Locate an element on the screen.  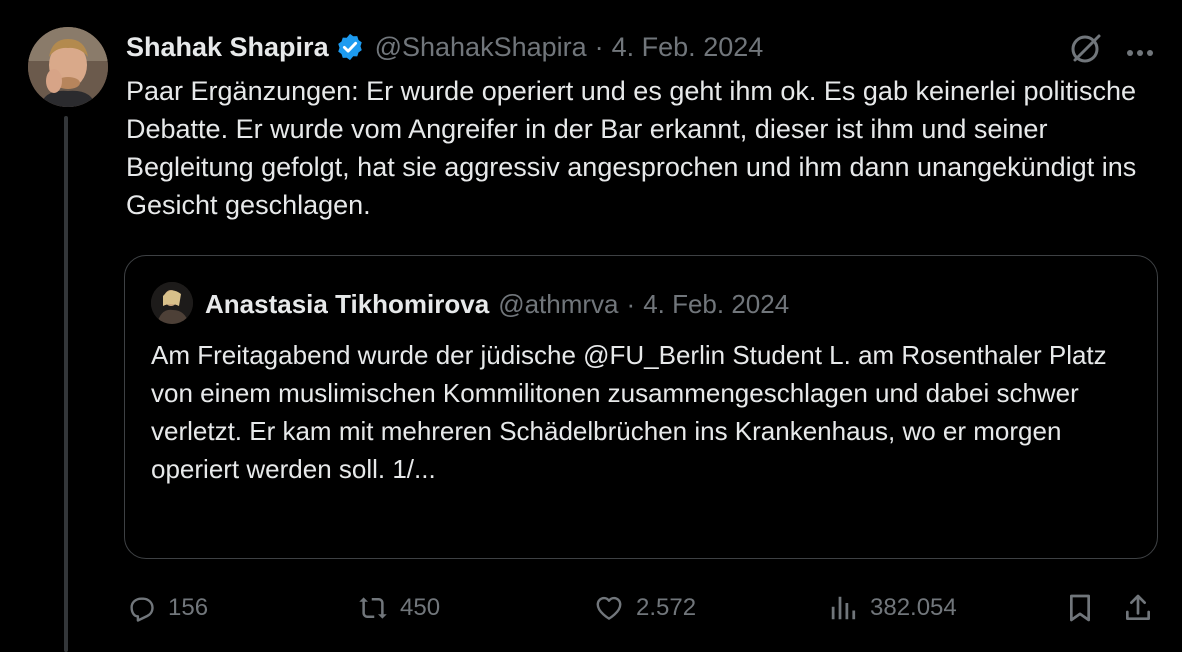
share-icon is located at coordinates (1138, 608).